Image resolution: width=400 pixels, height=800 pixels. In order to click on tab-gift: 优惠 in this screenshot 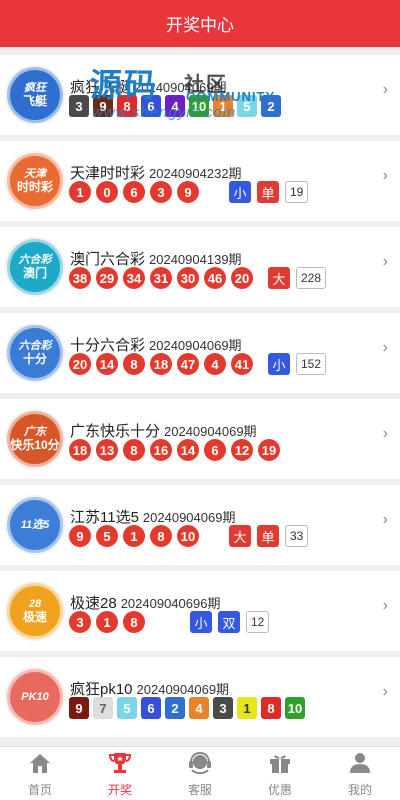, I will do `click(280, 773)`.